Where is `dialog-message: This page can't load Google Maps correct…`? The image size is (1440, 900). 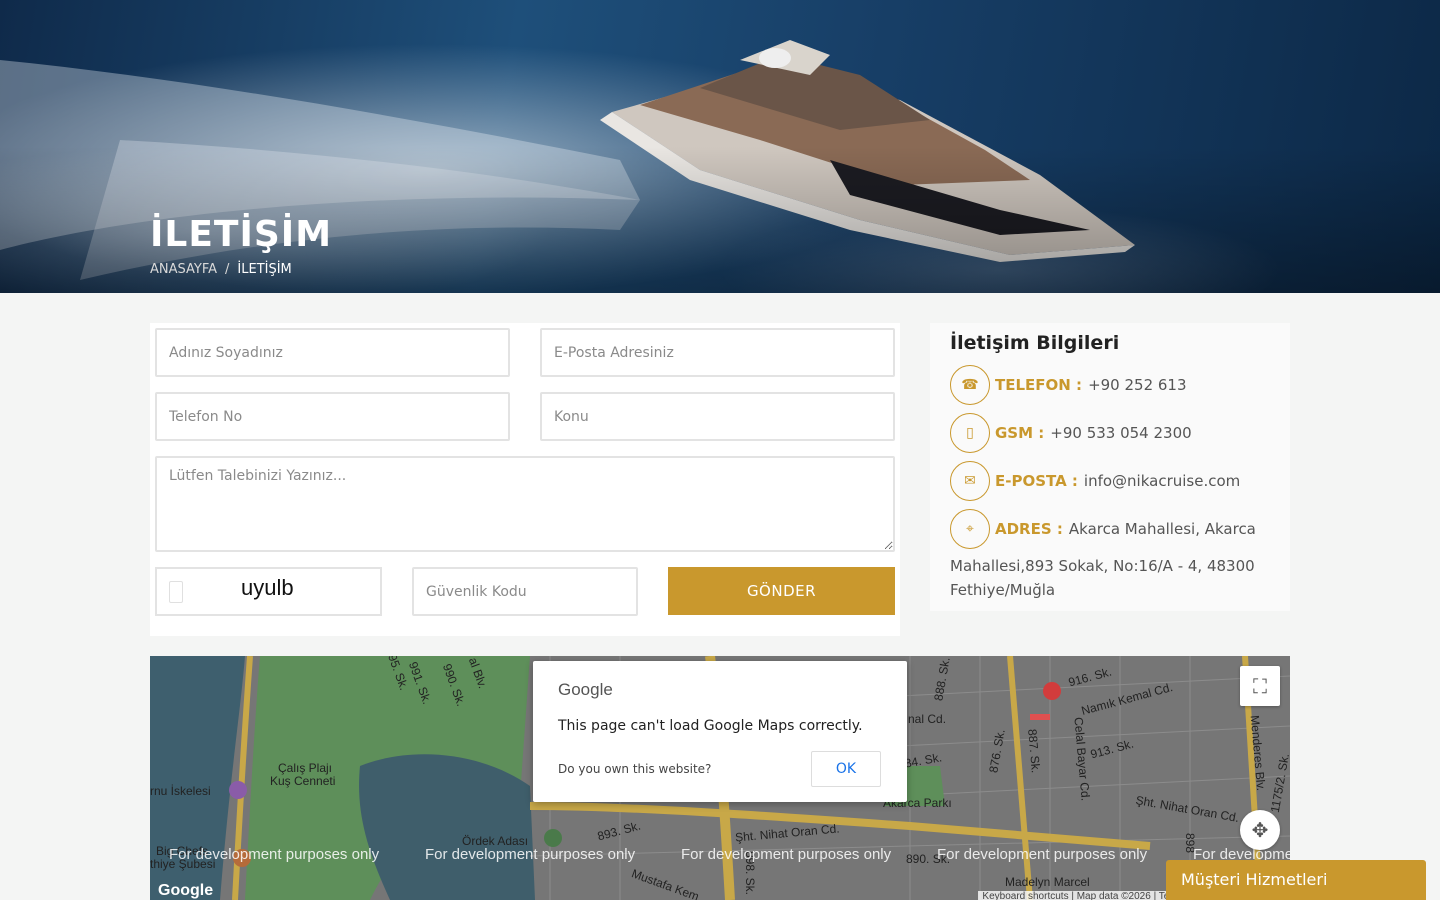 dialog-message: This page can't load Google Maps correct… is located at coordinates (710, 726).